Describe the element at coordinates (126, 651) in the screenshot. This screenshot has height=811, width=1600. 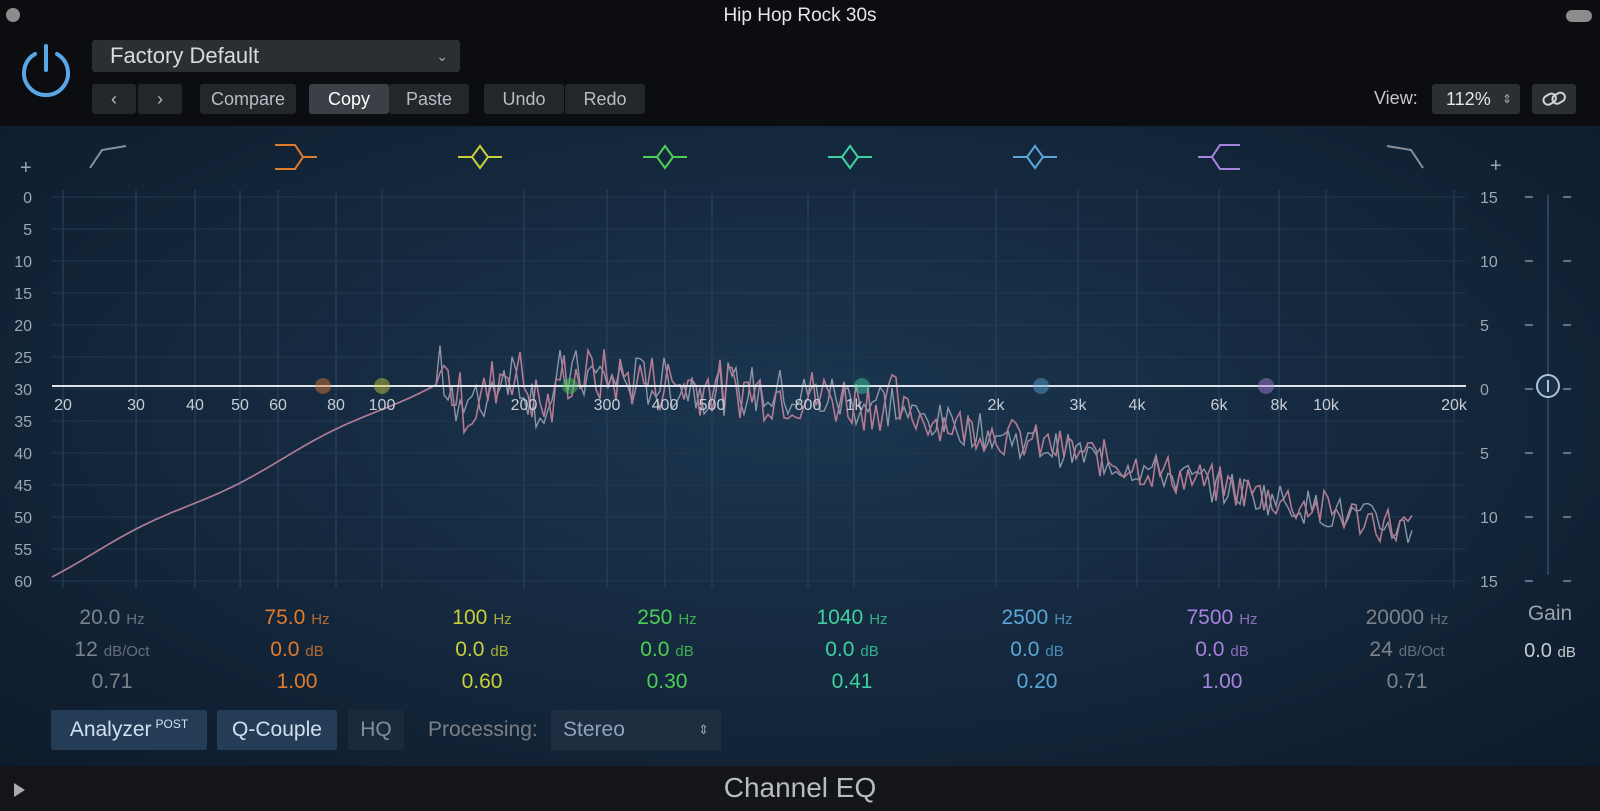
I see `band-gain-unit: dB/Oct` at that location.